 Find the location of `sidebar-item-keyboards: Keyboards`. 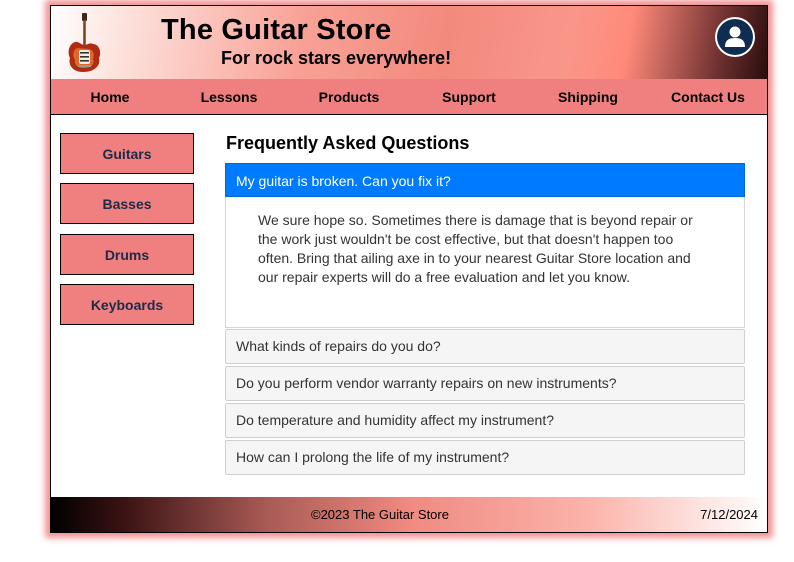

sidebar-item-keyboards: Keyboards is located at coordinates (127, 304).